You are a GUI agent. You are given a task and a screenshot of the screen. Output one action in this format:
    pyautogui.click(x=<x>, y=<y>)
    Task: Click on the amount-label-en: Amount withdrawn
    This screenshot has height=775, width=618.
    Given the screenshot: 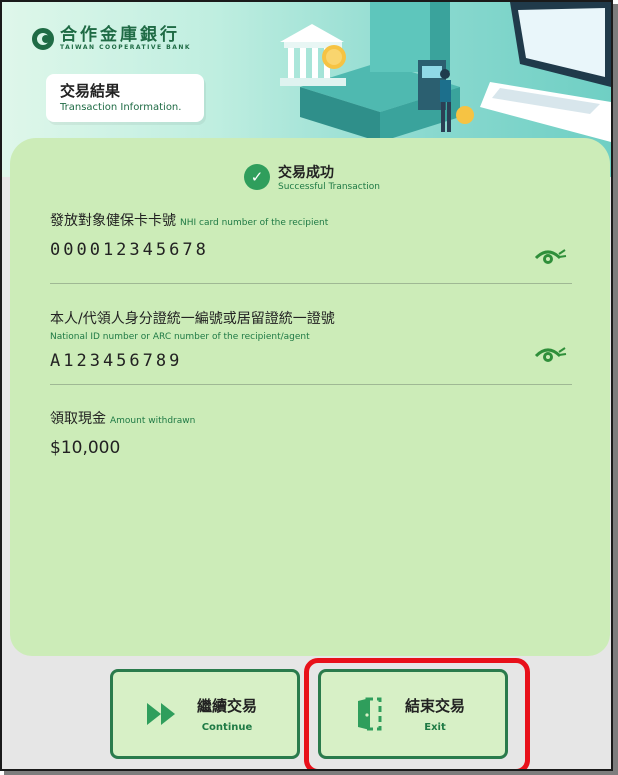 What is the action you would take?
    pyautogui.click(x=153, y=421)
    